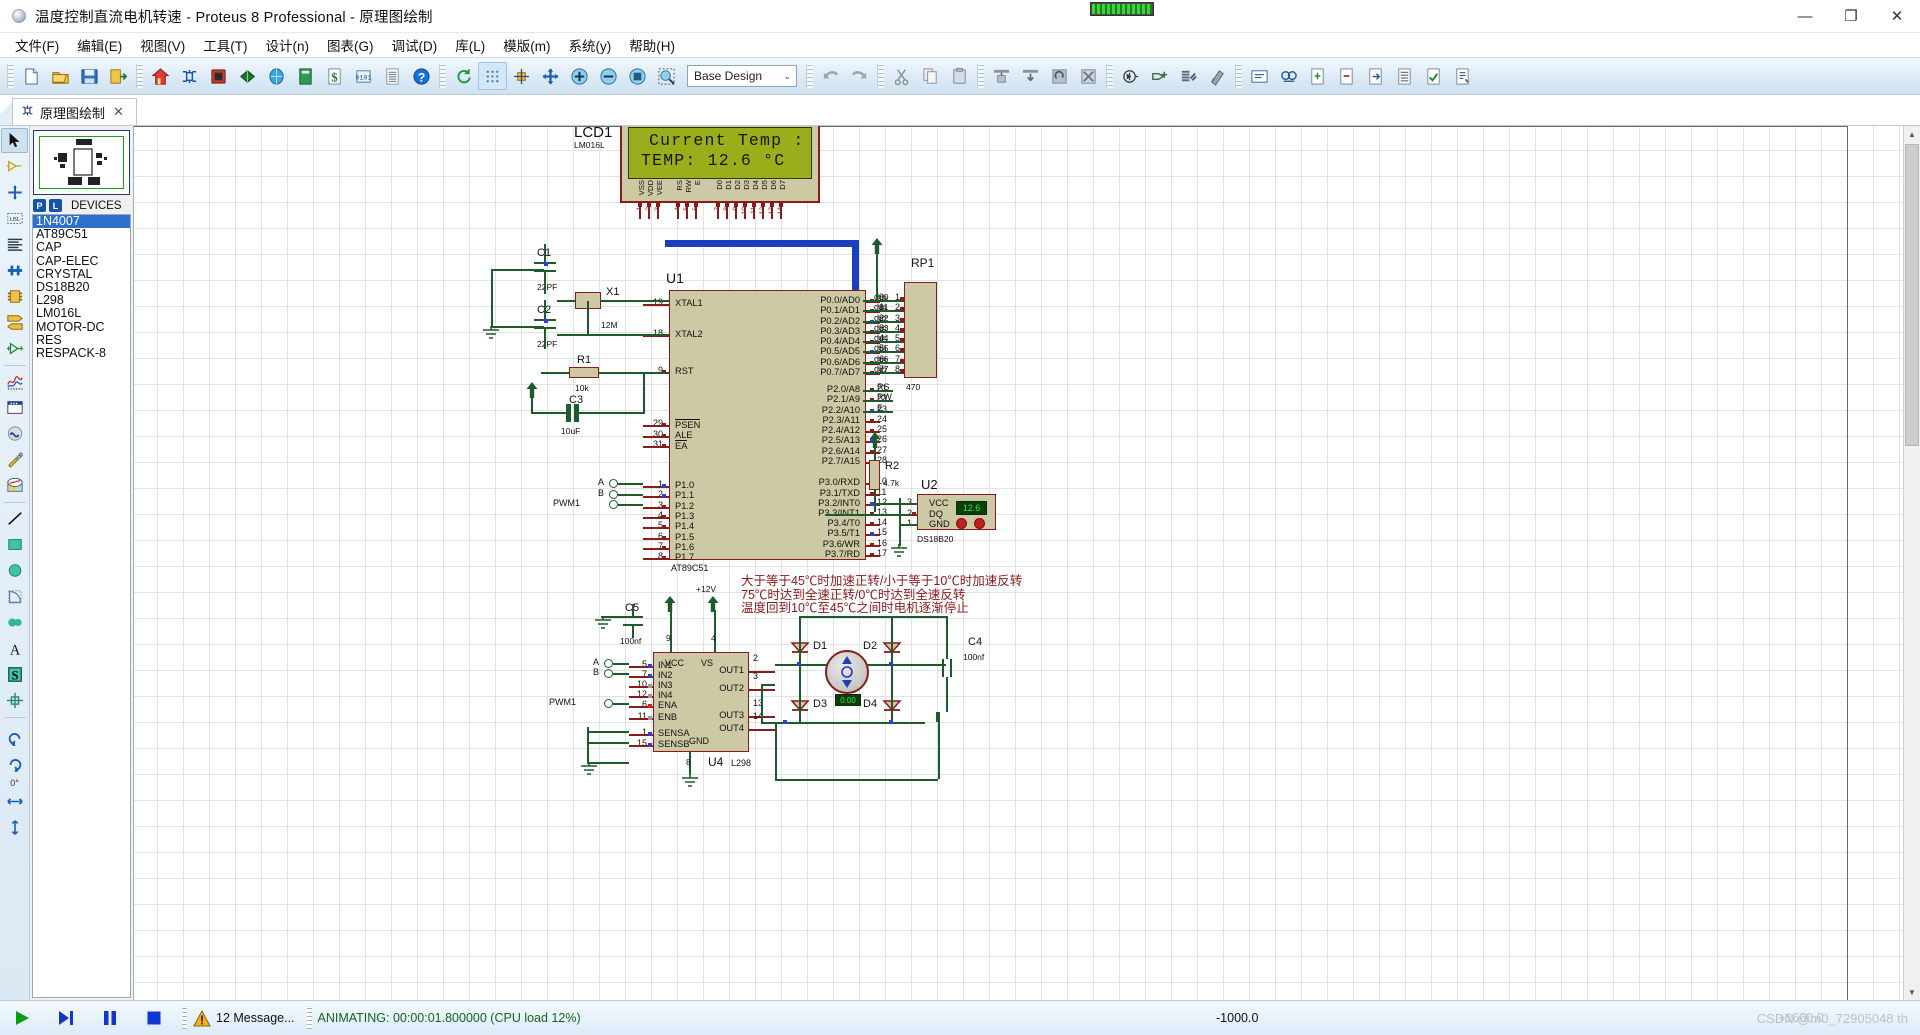 This screenshot has height=1035, width=1920. Describe the element at coordinates (1912, 295) in the screenshot. I see `scrollbar-thumb` at that location.